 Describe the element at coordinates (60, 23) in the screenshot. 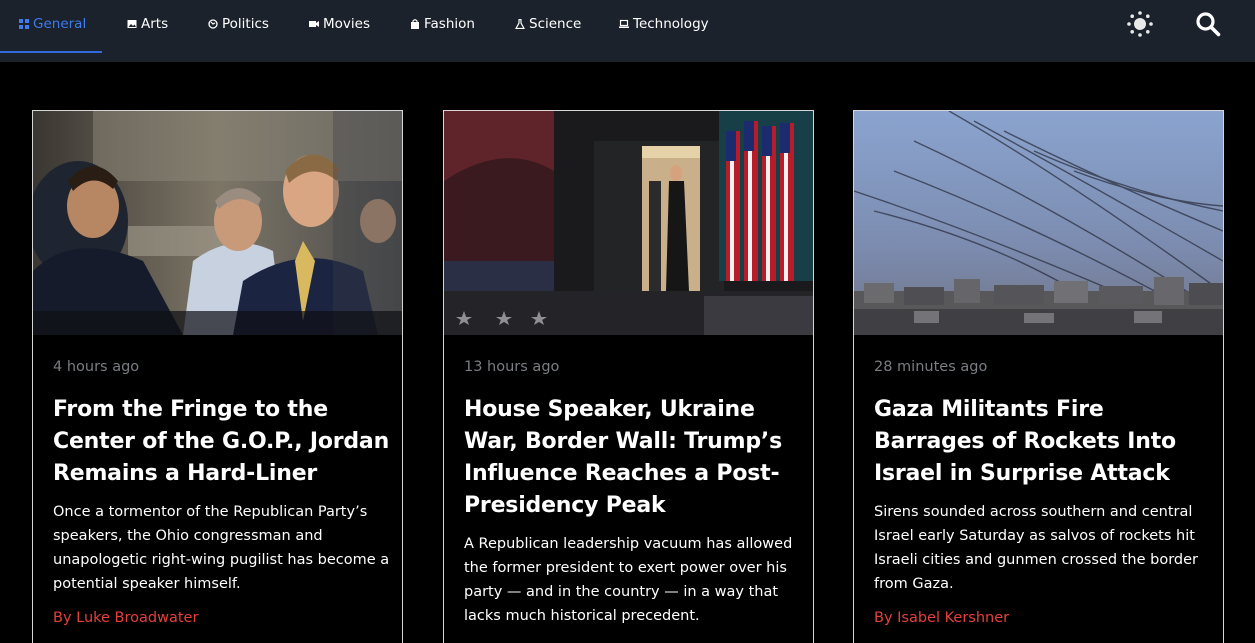

I see `nav-label: General` at that location.